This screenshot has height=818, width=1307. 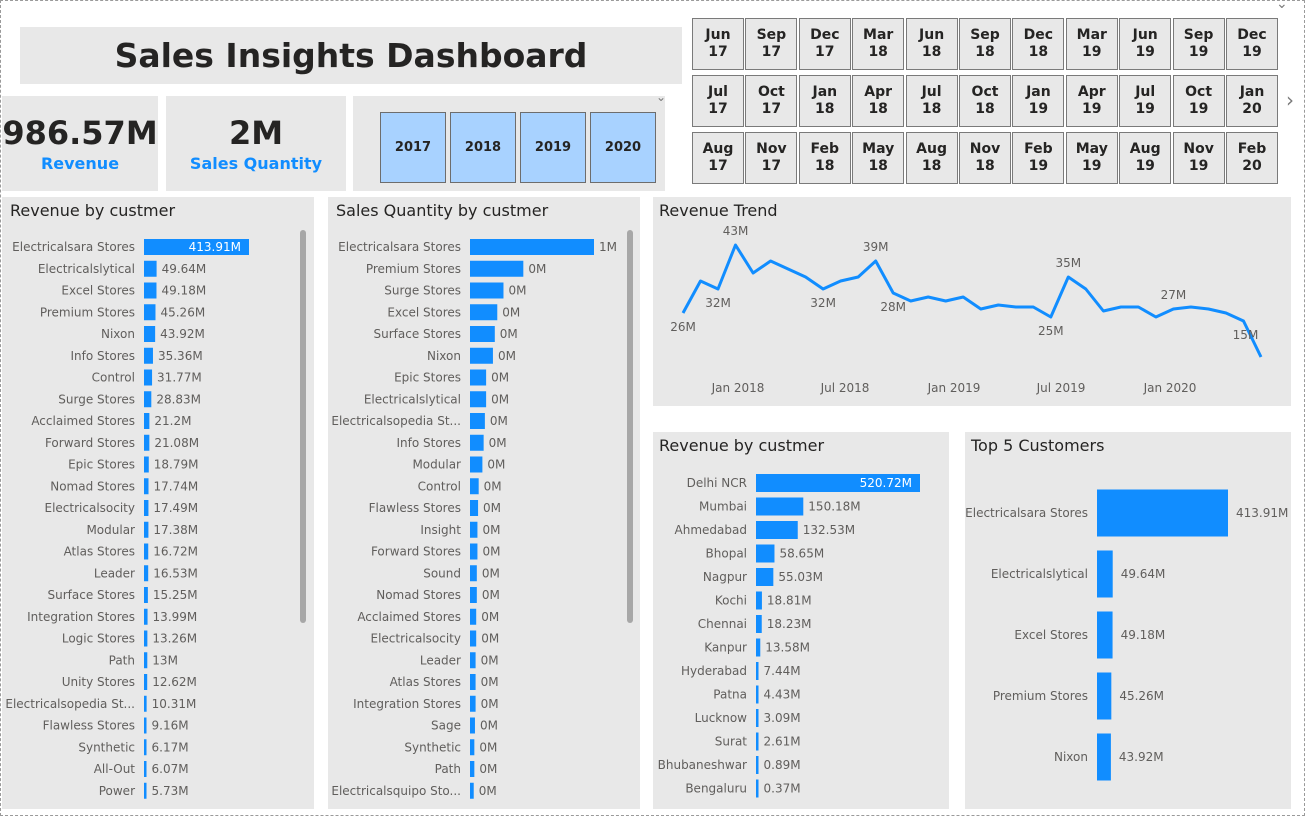 I want to click on month-button-mar-19: Mar 19, so click(x=1091, y=44).